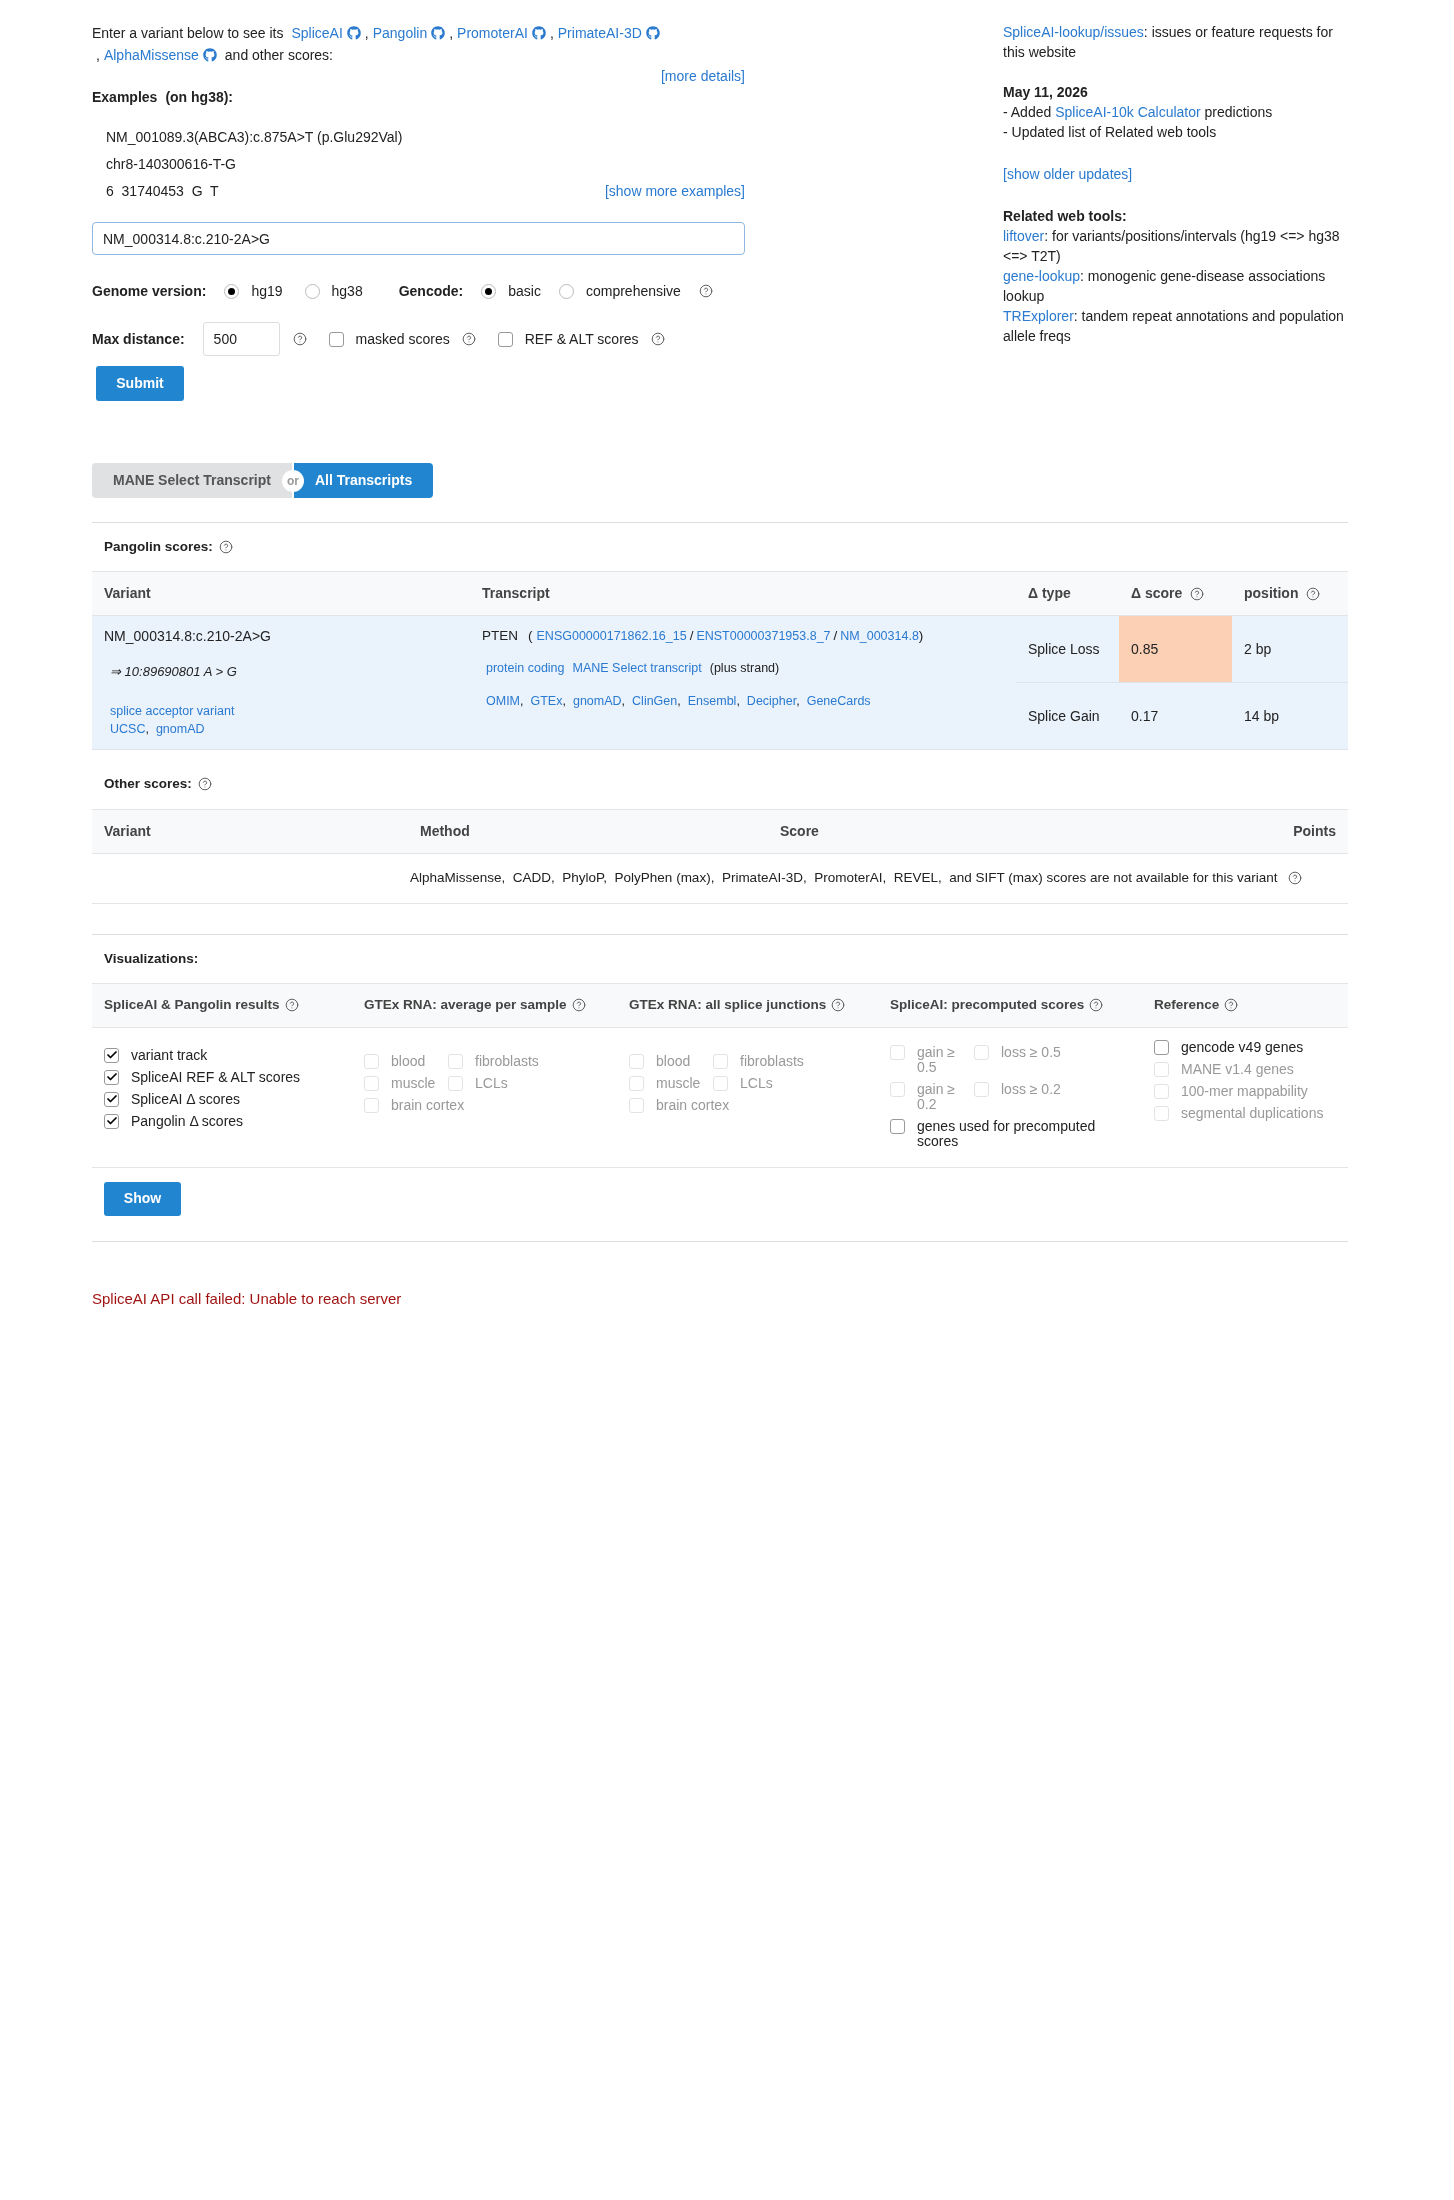 The image size is (1454, 2200). I want to click on column-header: Transcript, so click(516, 594).